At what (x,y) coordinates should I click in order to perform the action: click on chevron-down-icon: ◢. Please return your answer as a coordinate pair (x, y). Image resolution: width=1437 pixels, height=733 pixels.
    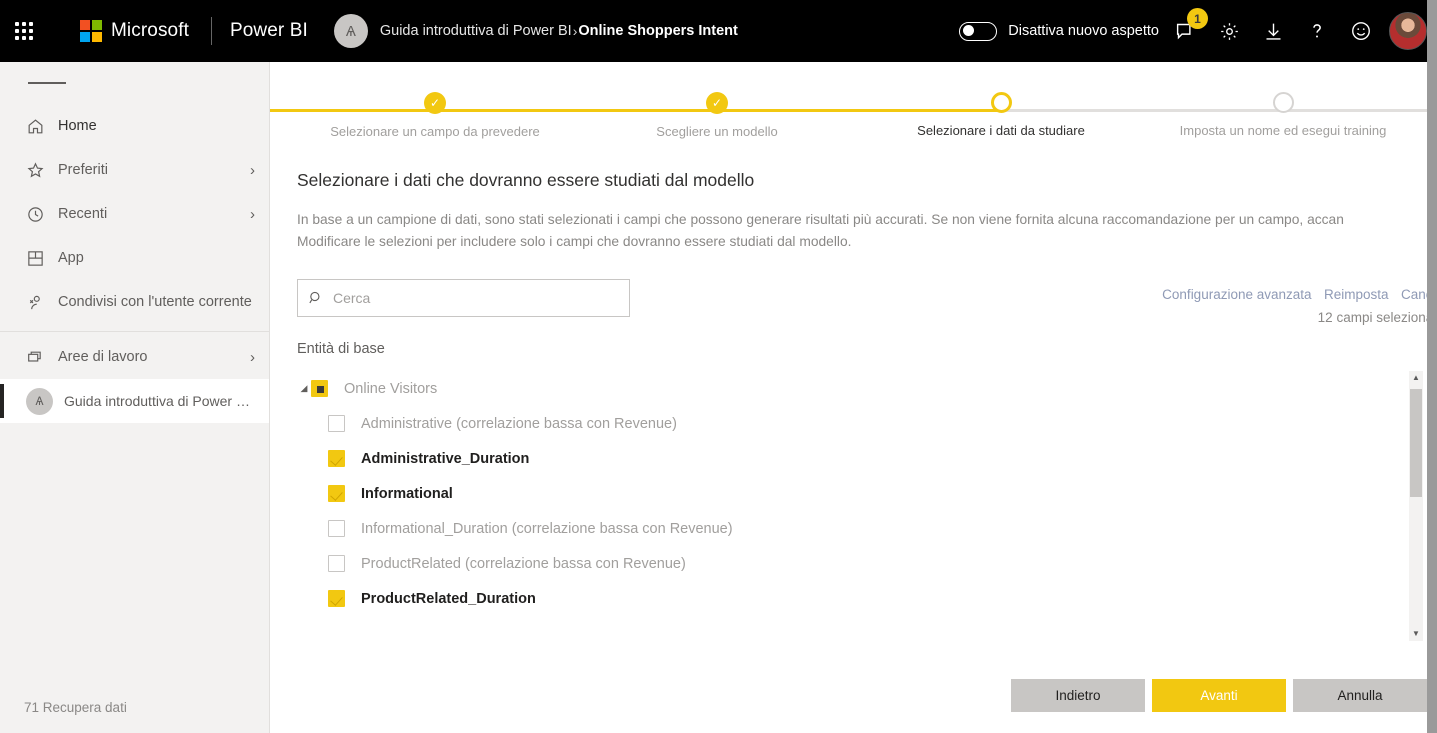
    Looking at the image, I should click on (304, 388).